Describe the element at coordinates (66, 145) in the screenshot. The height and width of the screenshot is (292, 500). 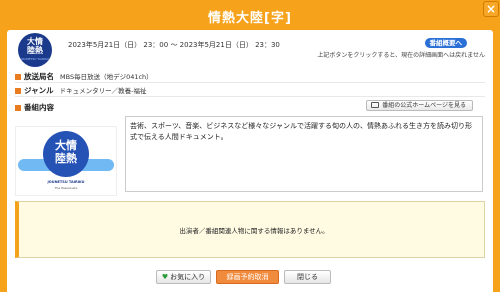
I see `thumb-logo-line1: 大情` at that location.